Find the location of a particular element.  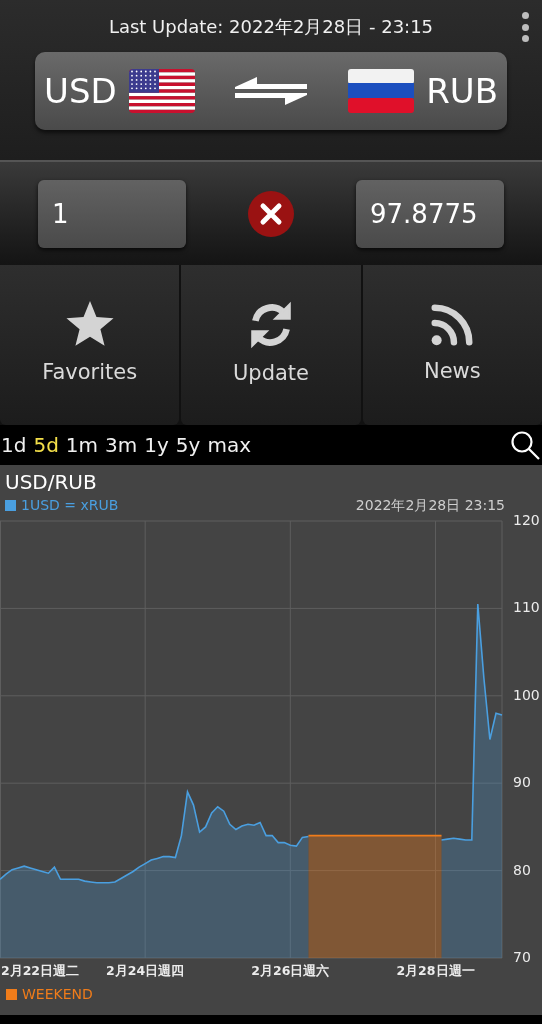

range-tab: 1d is located at coordinates (14, 445).